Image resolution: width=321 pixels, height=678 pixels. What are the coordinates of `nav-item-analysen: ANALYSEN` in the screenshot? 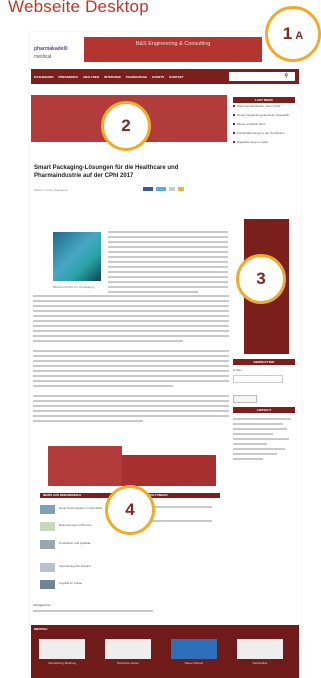 It's located at (91, 77).